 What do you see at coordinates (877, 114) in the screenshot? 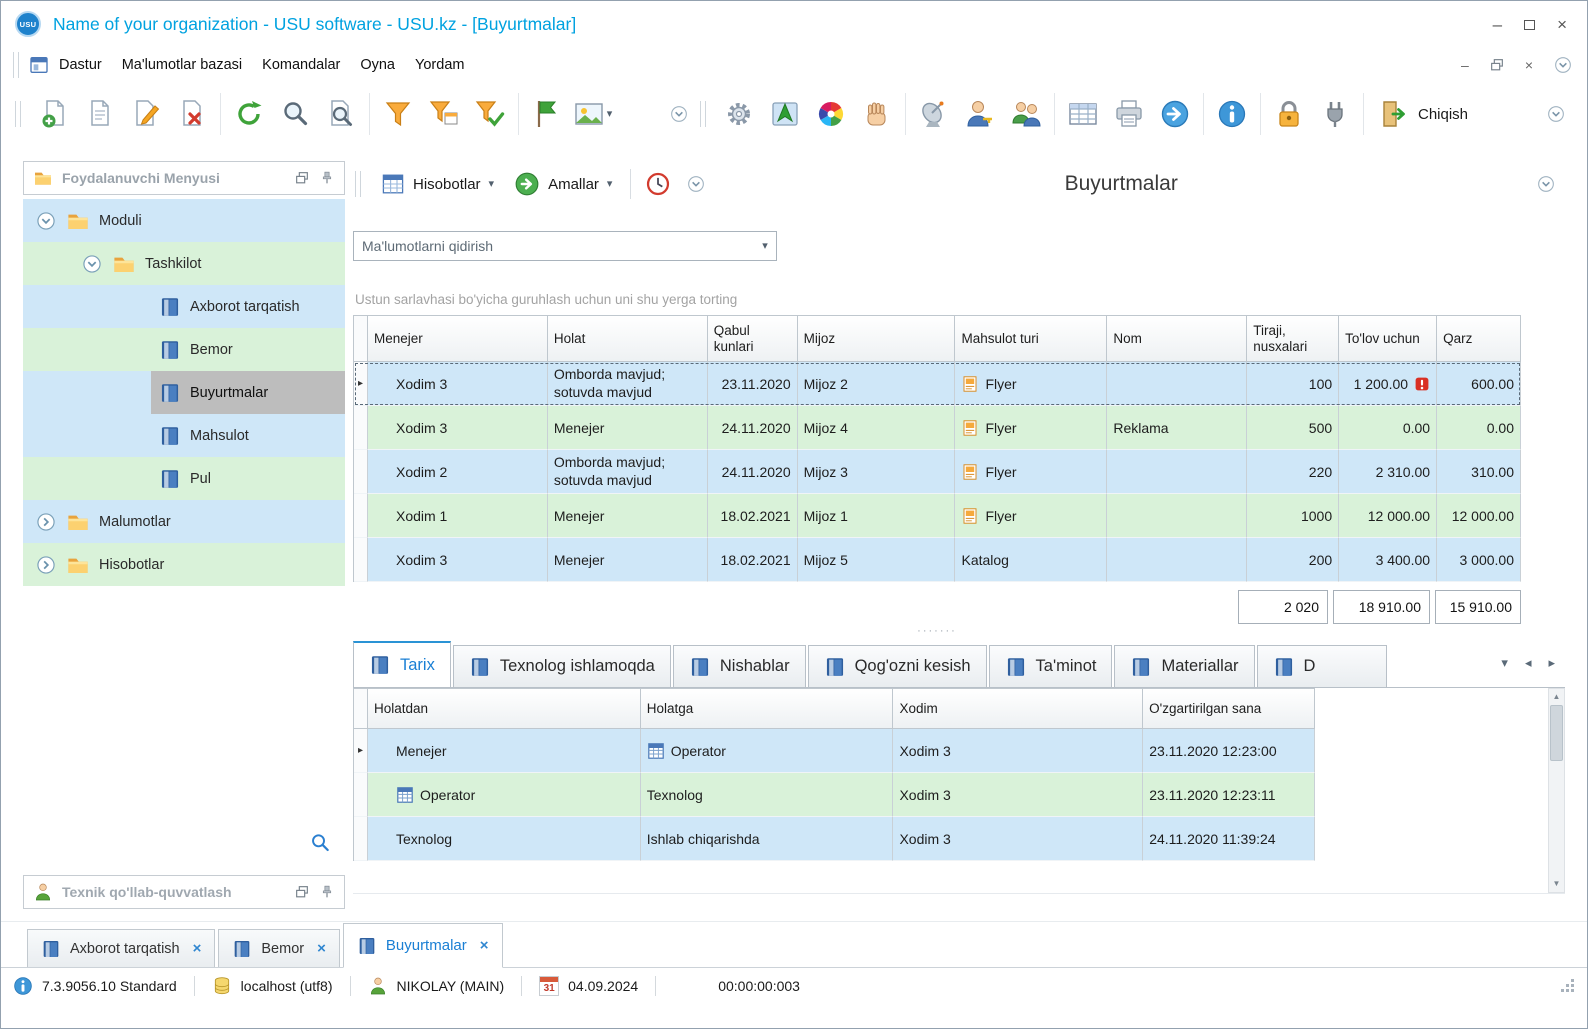
I see `hand-button` at bounding box center [877, 114].